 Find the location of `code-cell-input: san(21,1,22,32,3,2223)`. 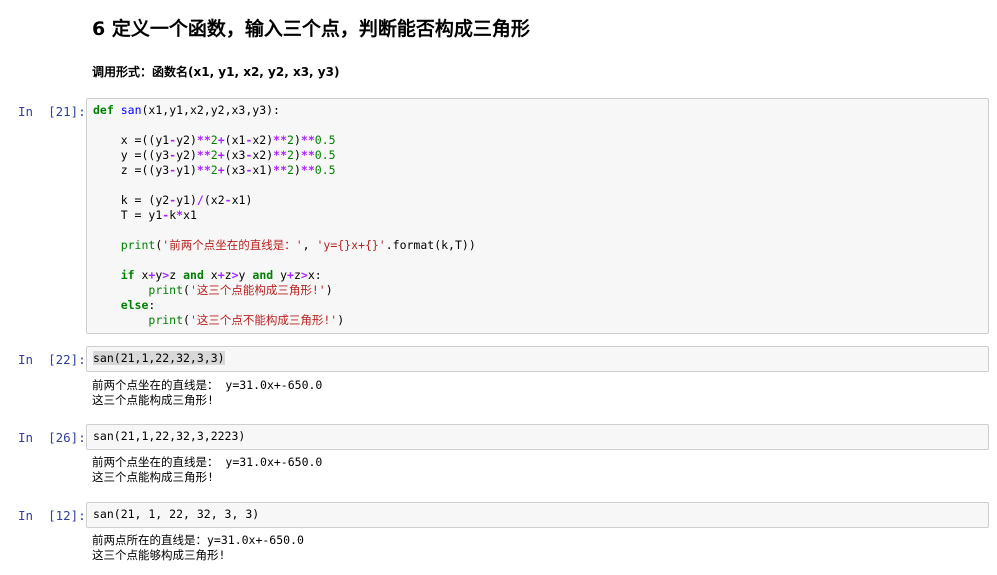

code-cell-input: san(21,1,22,32,3,2223) is located at coordinates (537, 437).